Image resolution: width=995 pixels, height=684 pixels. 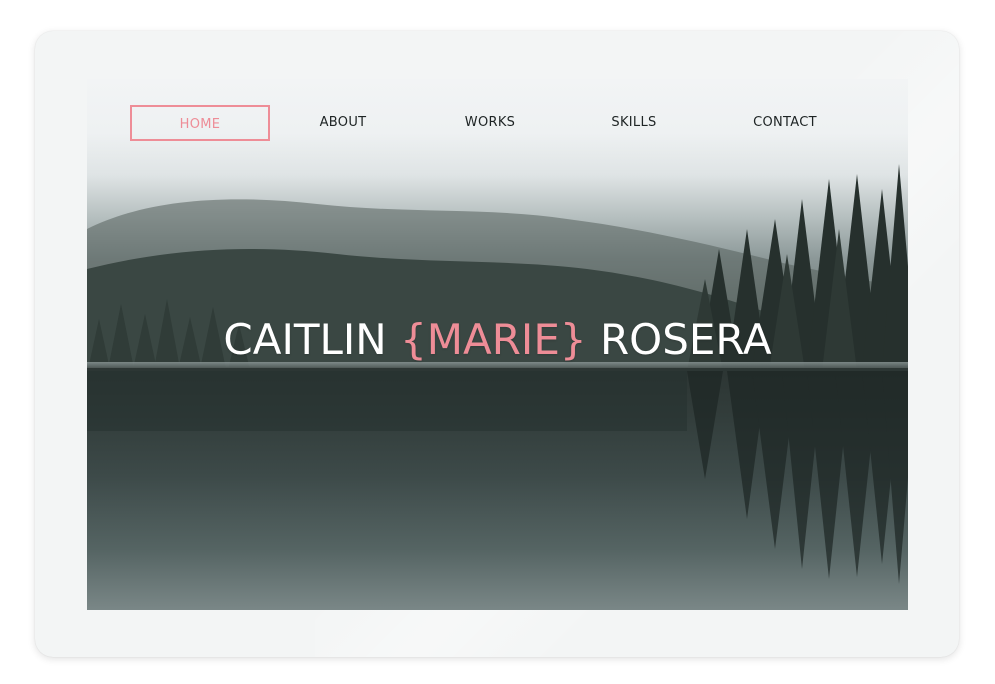 What do you see at coordinates (490, 123) in the screenshot?
I see `nav-works: WORKS` at bounding box center [490, 123].